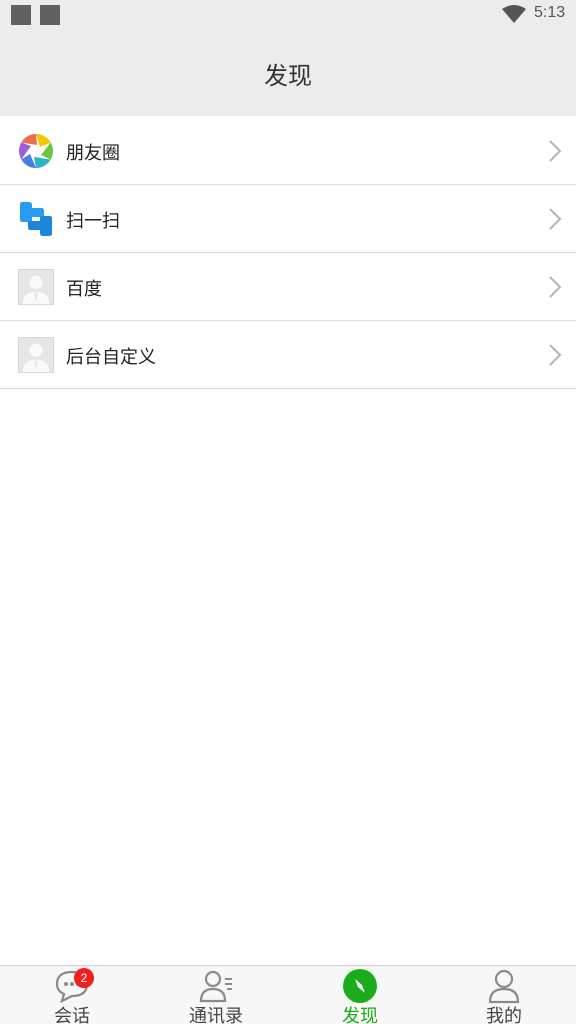 Image resolution: width=576 pixels, height=1024 pixels. What do you see at coordinates (360, 986) in the screenshot?
I see `compass-icon` at bounding box center [360, 986].